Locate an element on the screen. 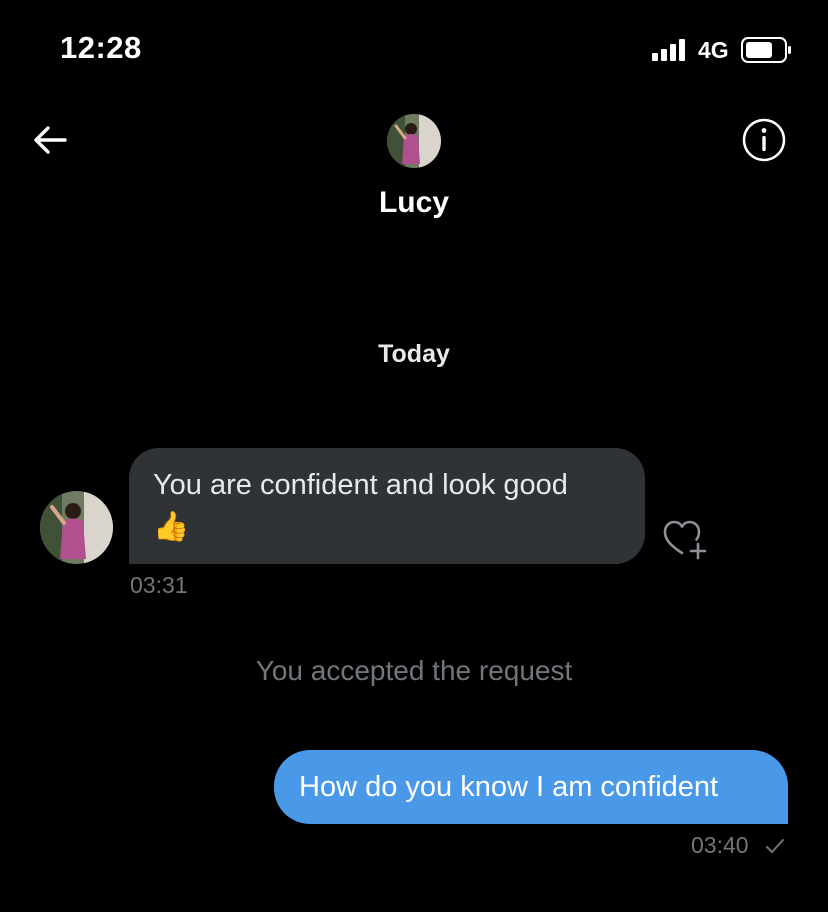 The image size is (828, 912). battery-icon is located at coordinates (766, 50).